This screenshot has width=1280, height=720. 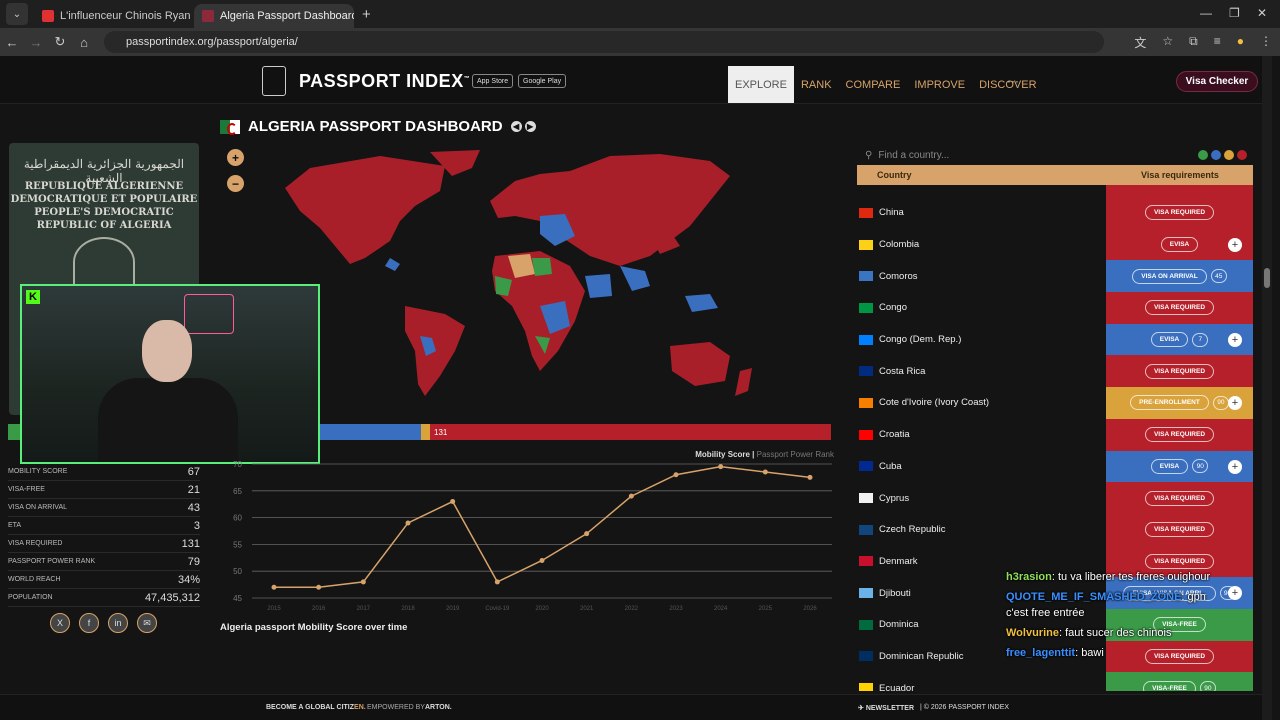 What do you see at coordinates (995, 339) in the screenshot?
I see `country-name: Congo (Dem. Rep.)` at bounding box center [995, 339].